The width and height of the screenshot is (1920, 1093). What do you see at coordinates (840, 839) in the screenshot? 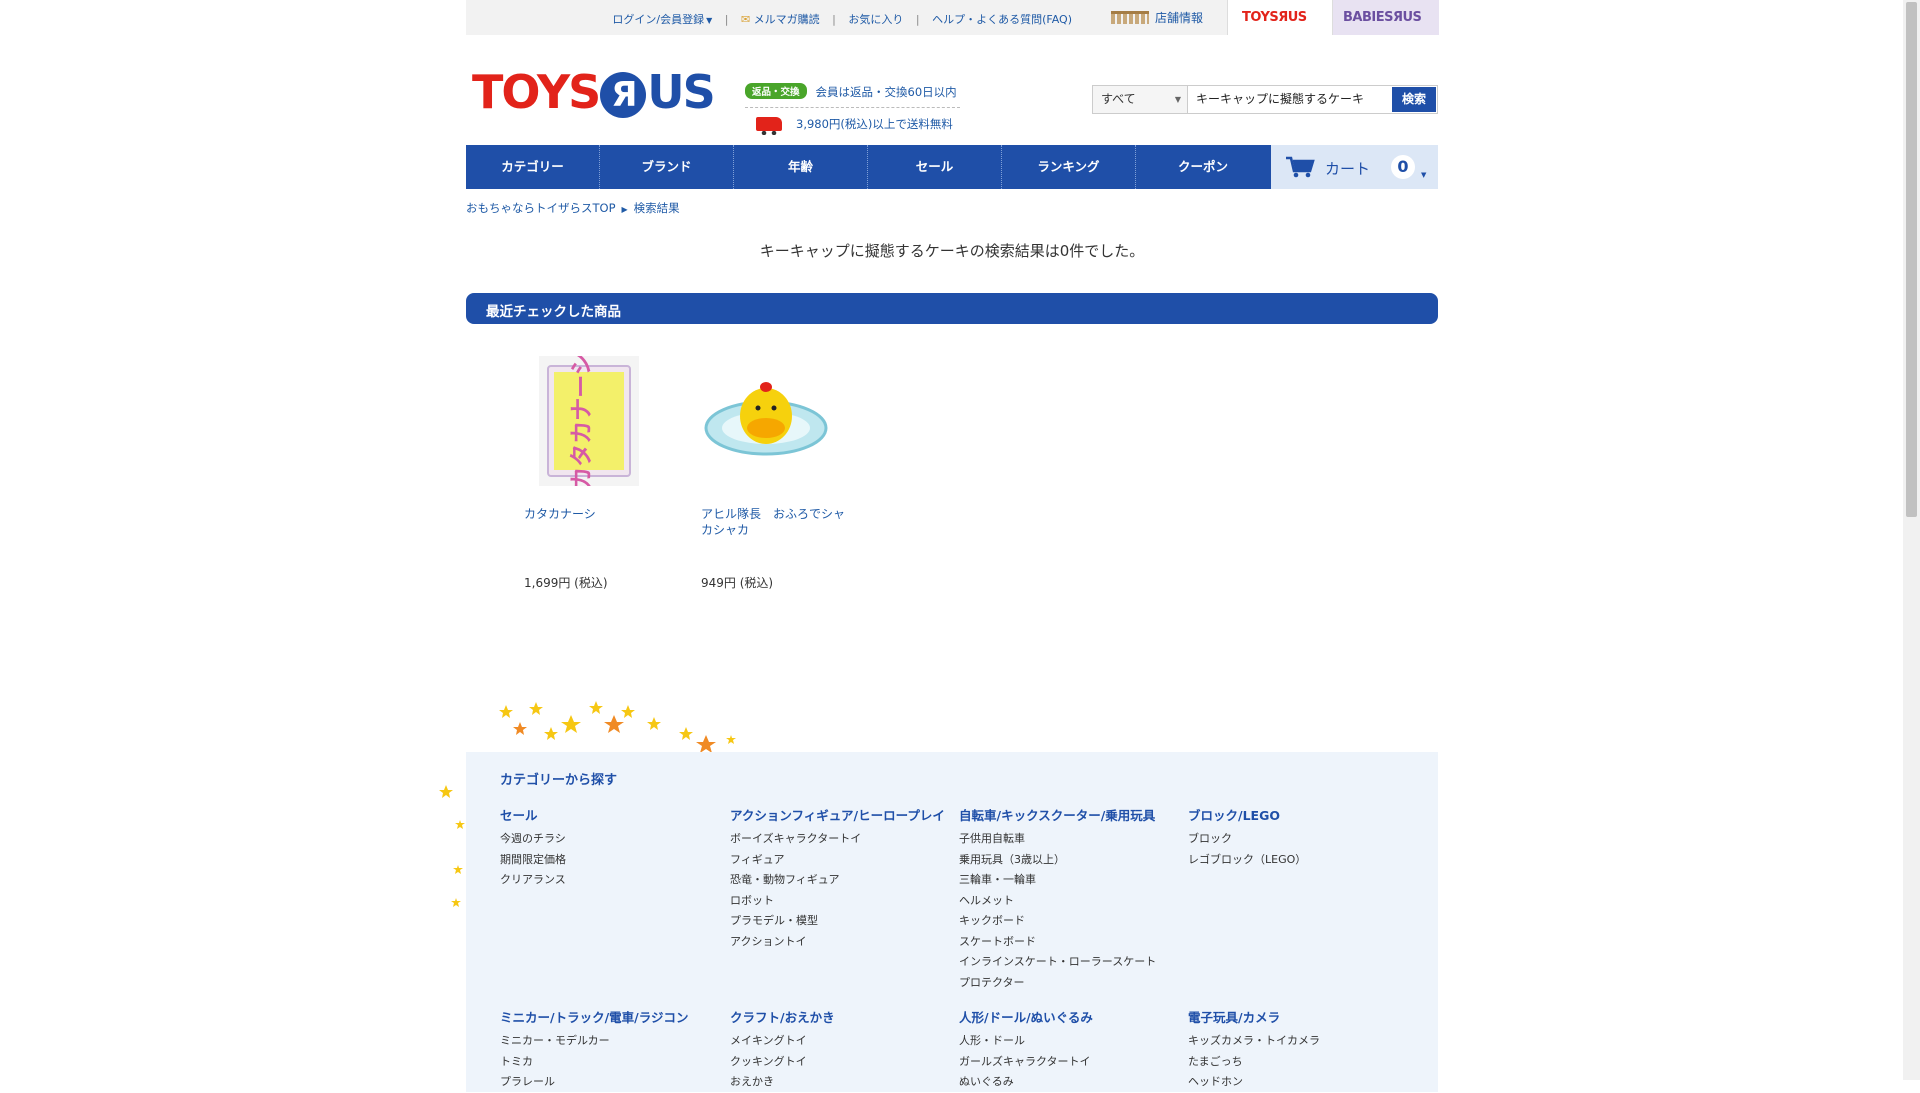
I see `footer-link: ボーイズキャラクタートイ` at bounding box center [840, 839].